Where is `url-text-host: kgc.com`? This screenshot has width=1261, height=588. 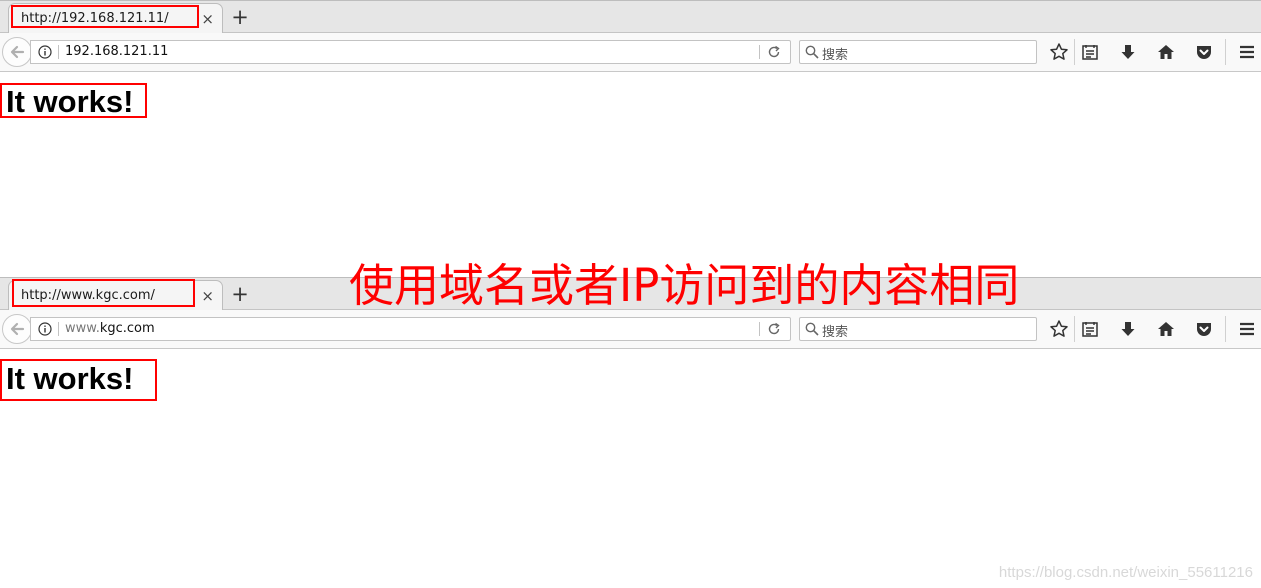
url-text-host: kgc.com is located at coordinates (127, 328).